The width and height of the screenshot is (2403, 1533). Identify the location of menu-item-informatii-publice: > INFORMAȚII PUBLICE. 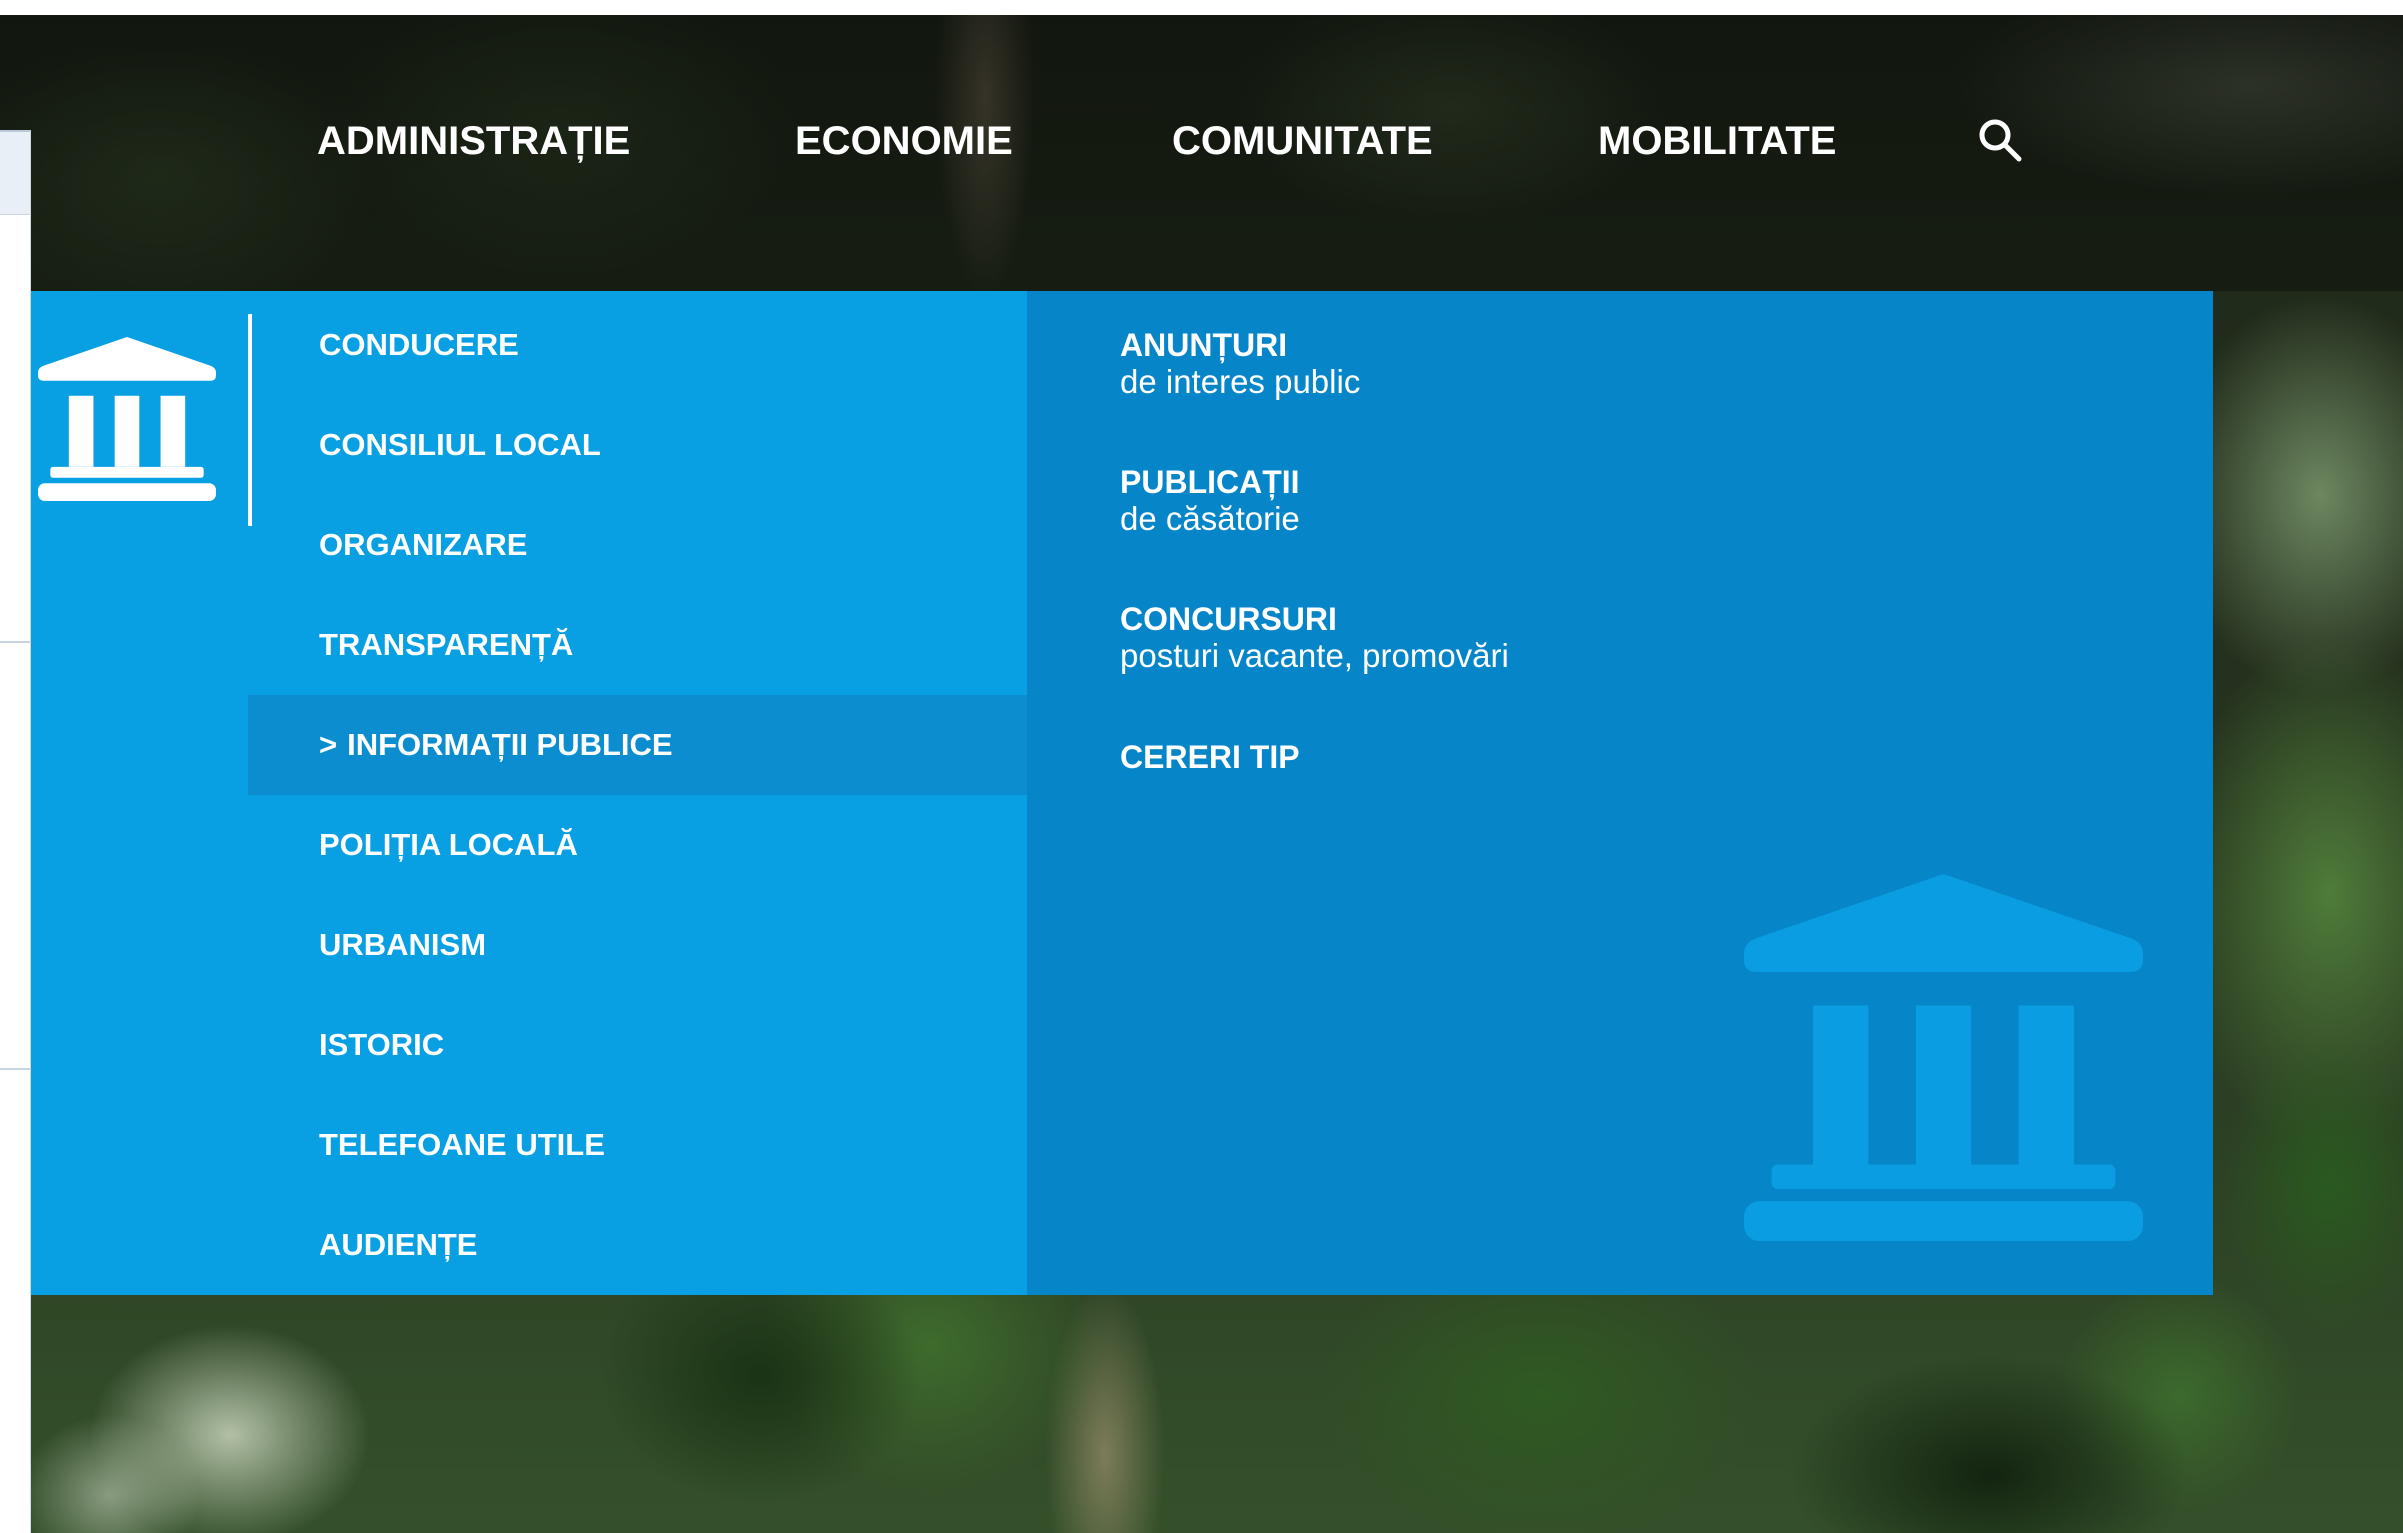
(637, 745).